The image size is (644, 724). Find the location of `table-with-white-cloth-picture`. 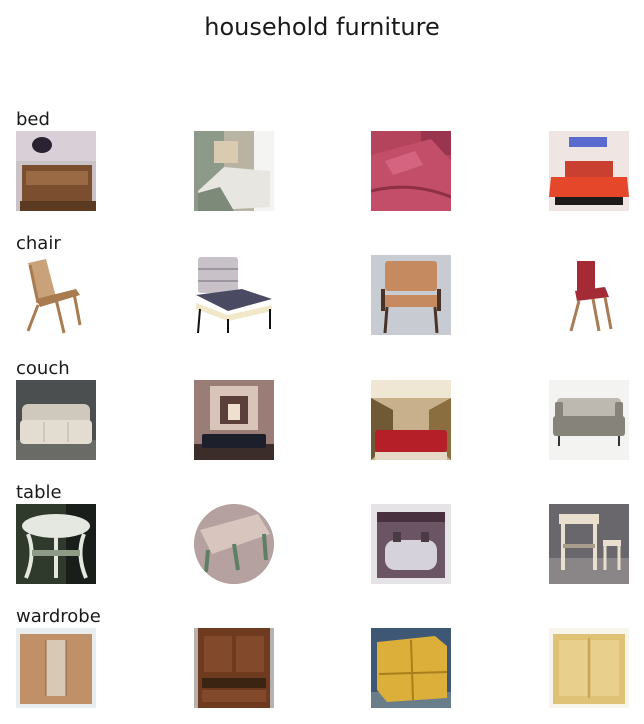

table-with-white-cloth-picture is located at coordinates (411, 544).